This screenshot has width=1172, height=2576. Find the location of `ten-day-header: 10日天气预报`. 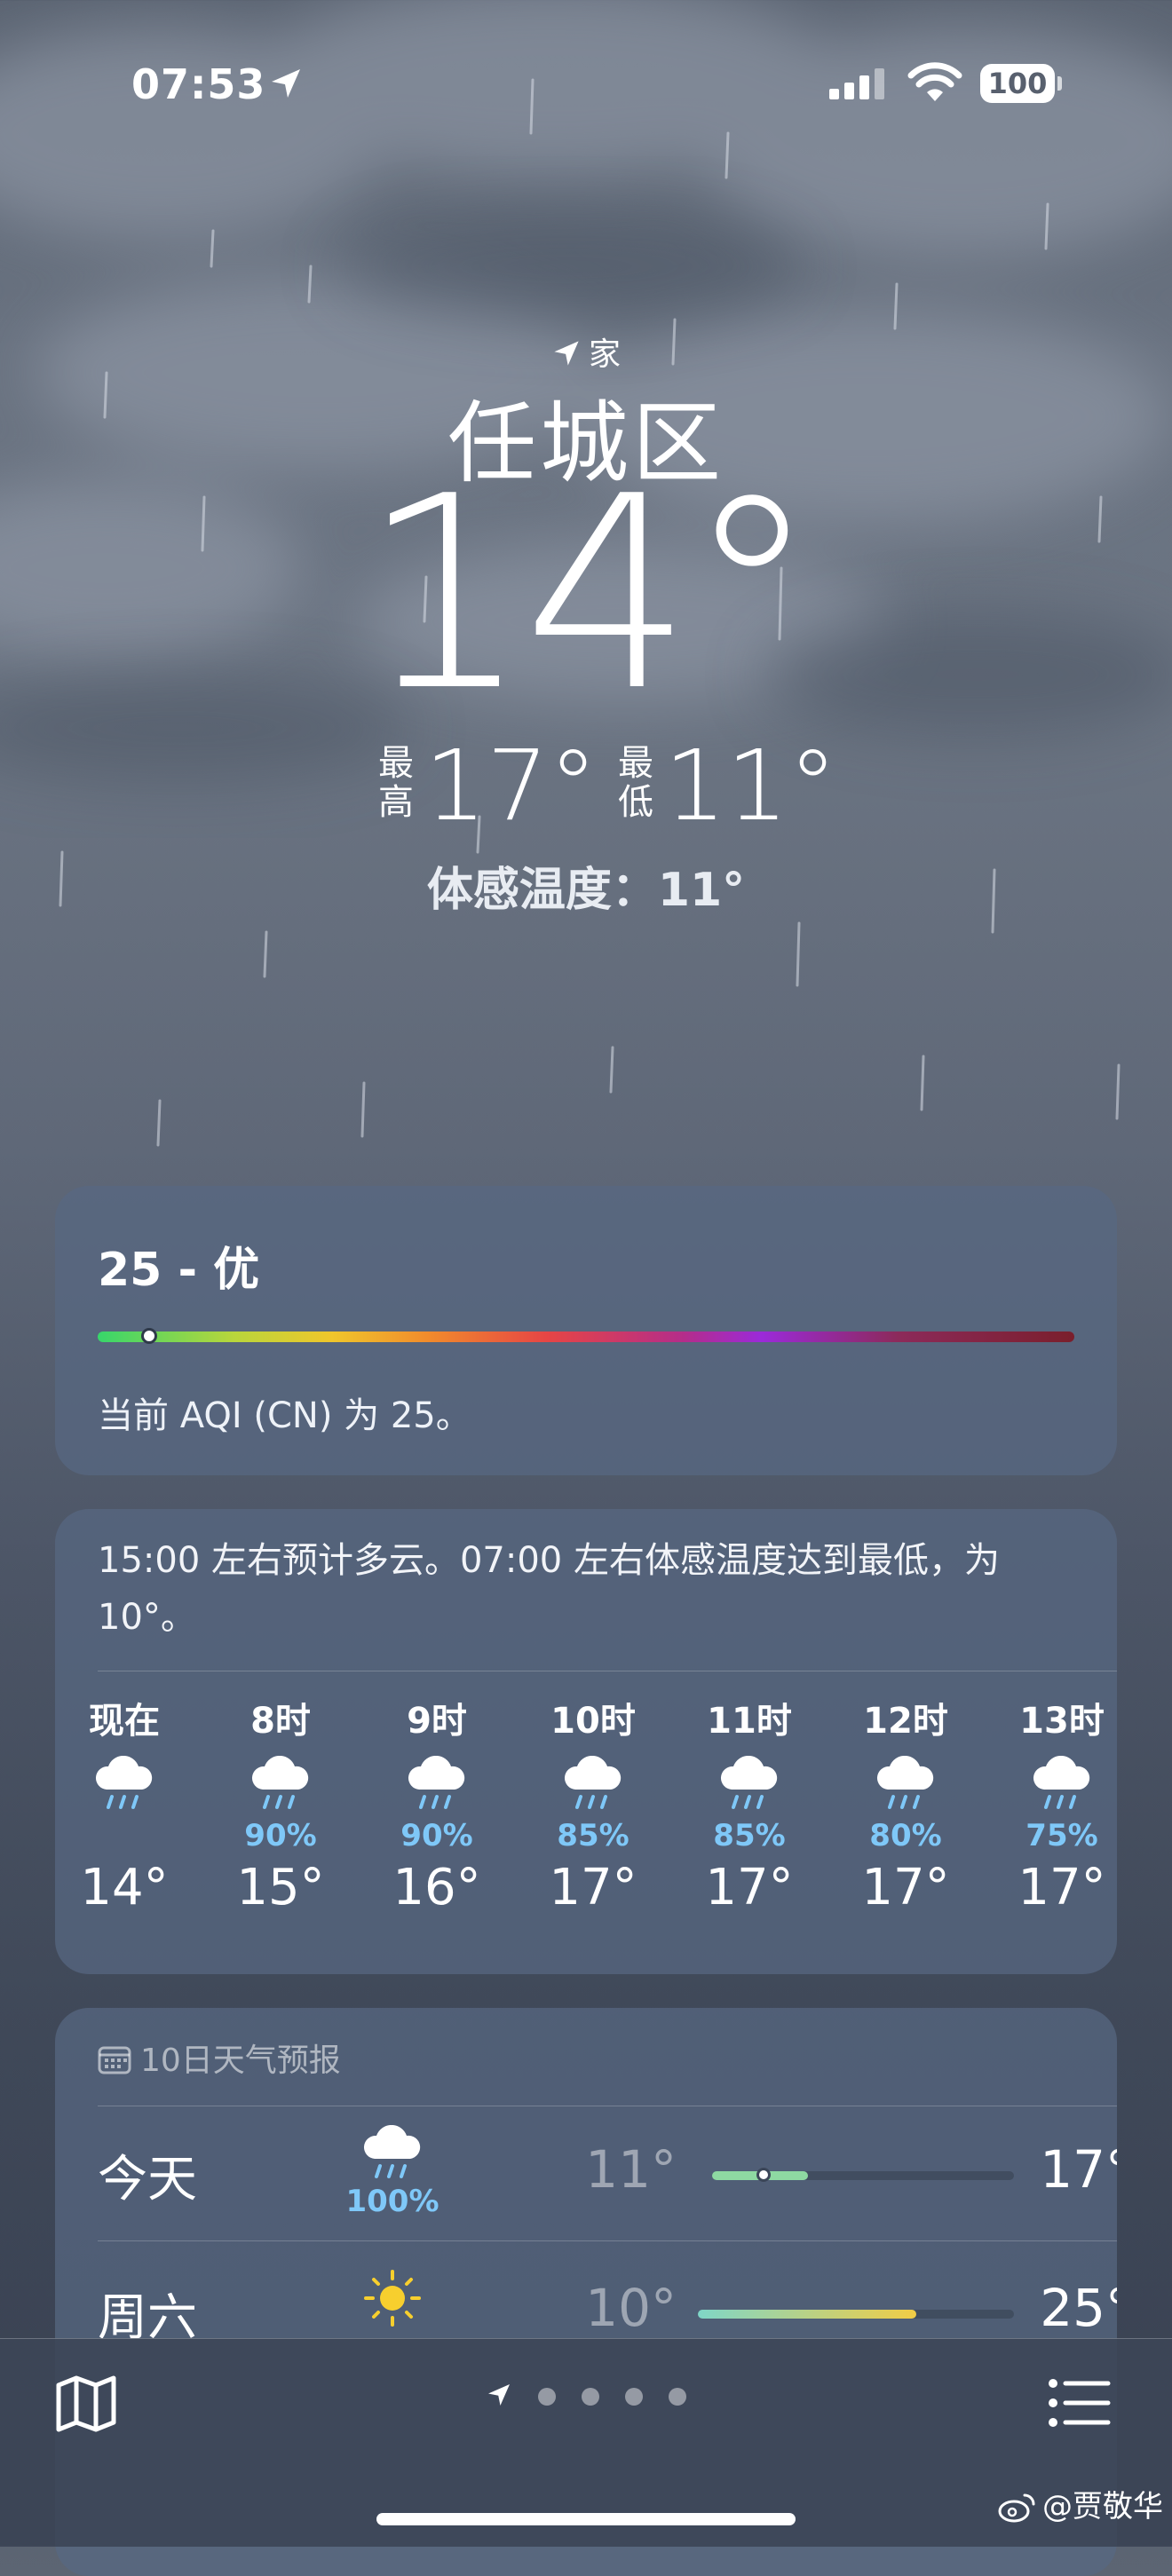

ten-day-header: 10日天气预报 is located at coordinates (220, 2058).